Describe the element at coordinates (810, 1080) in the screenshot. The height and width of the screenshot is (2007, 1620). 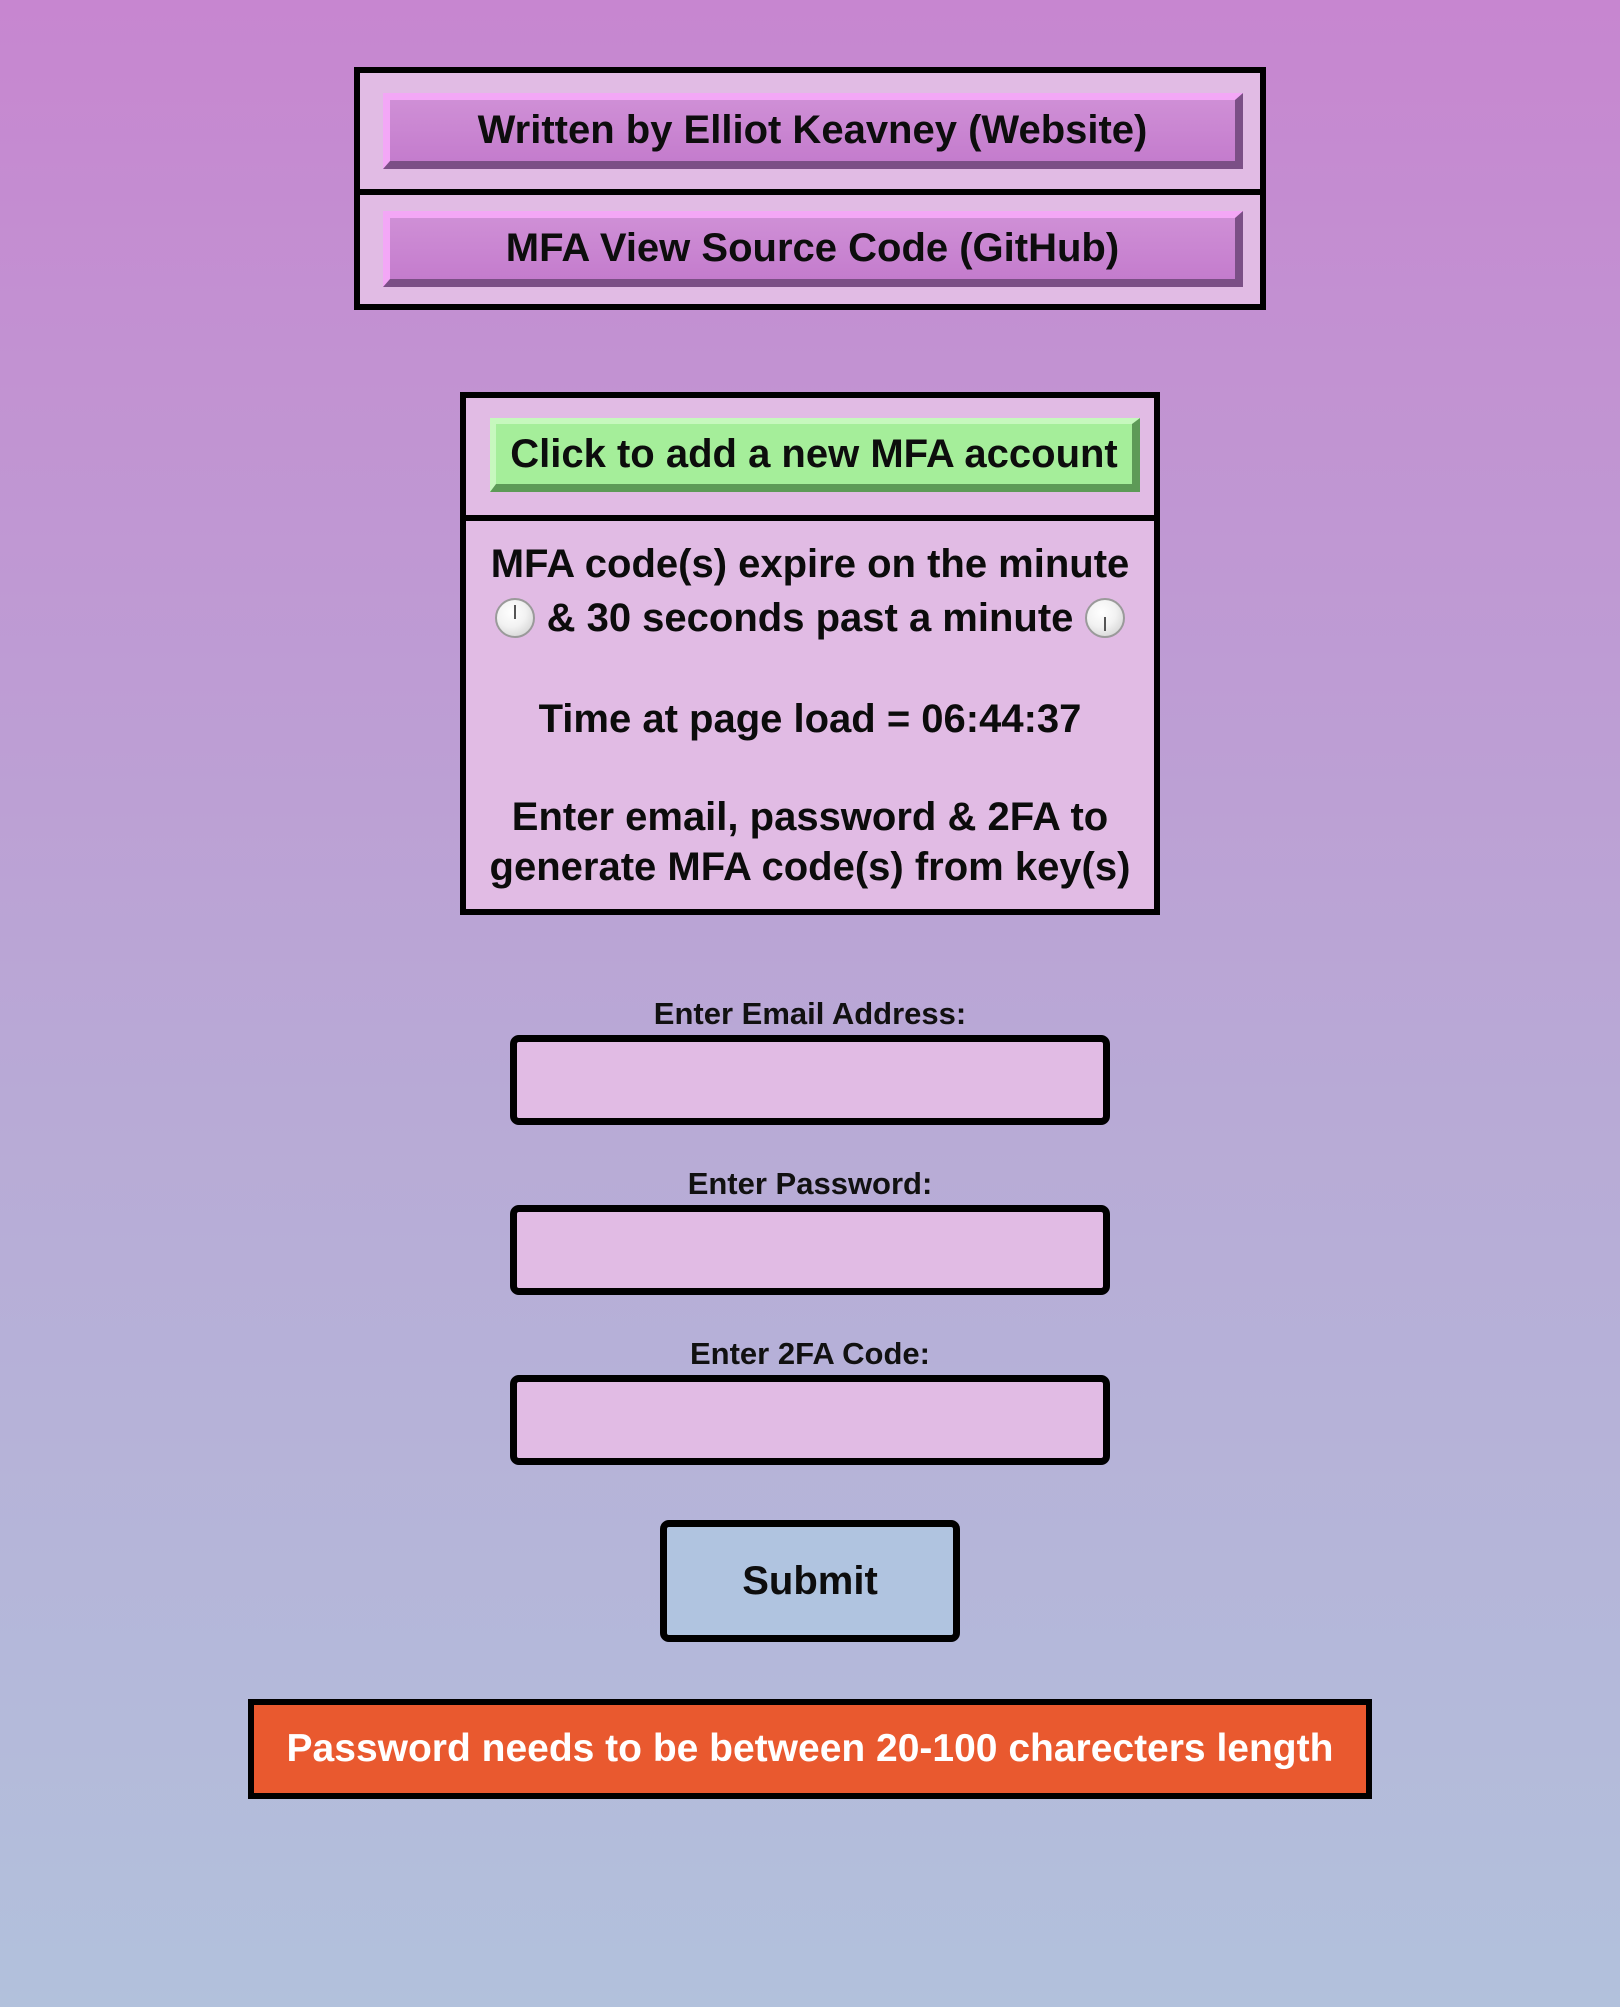
I see `email-field` at that location.